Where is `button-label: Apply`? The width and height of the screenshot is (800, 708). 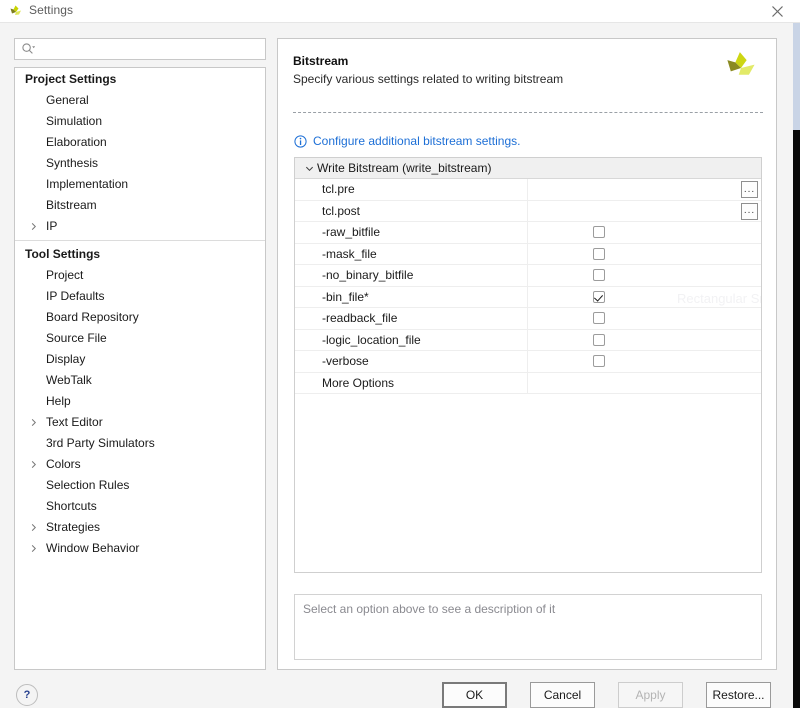
button-label: Apply is located at coordinates (650, 695).